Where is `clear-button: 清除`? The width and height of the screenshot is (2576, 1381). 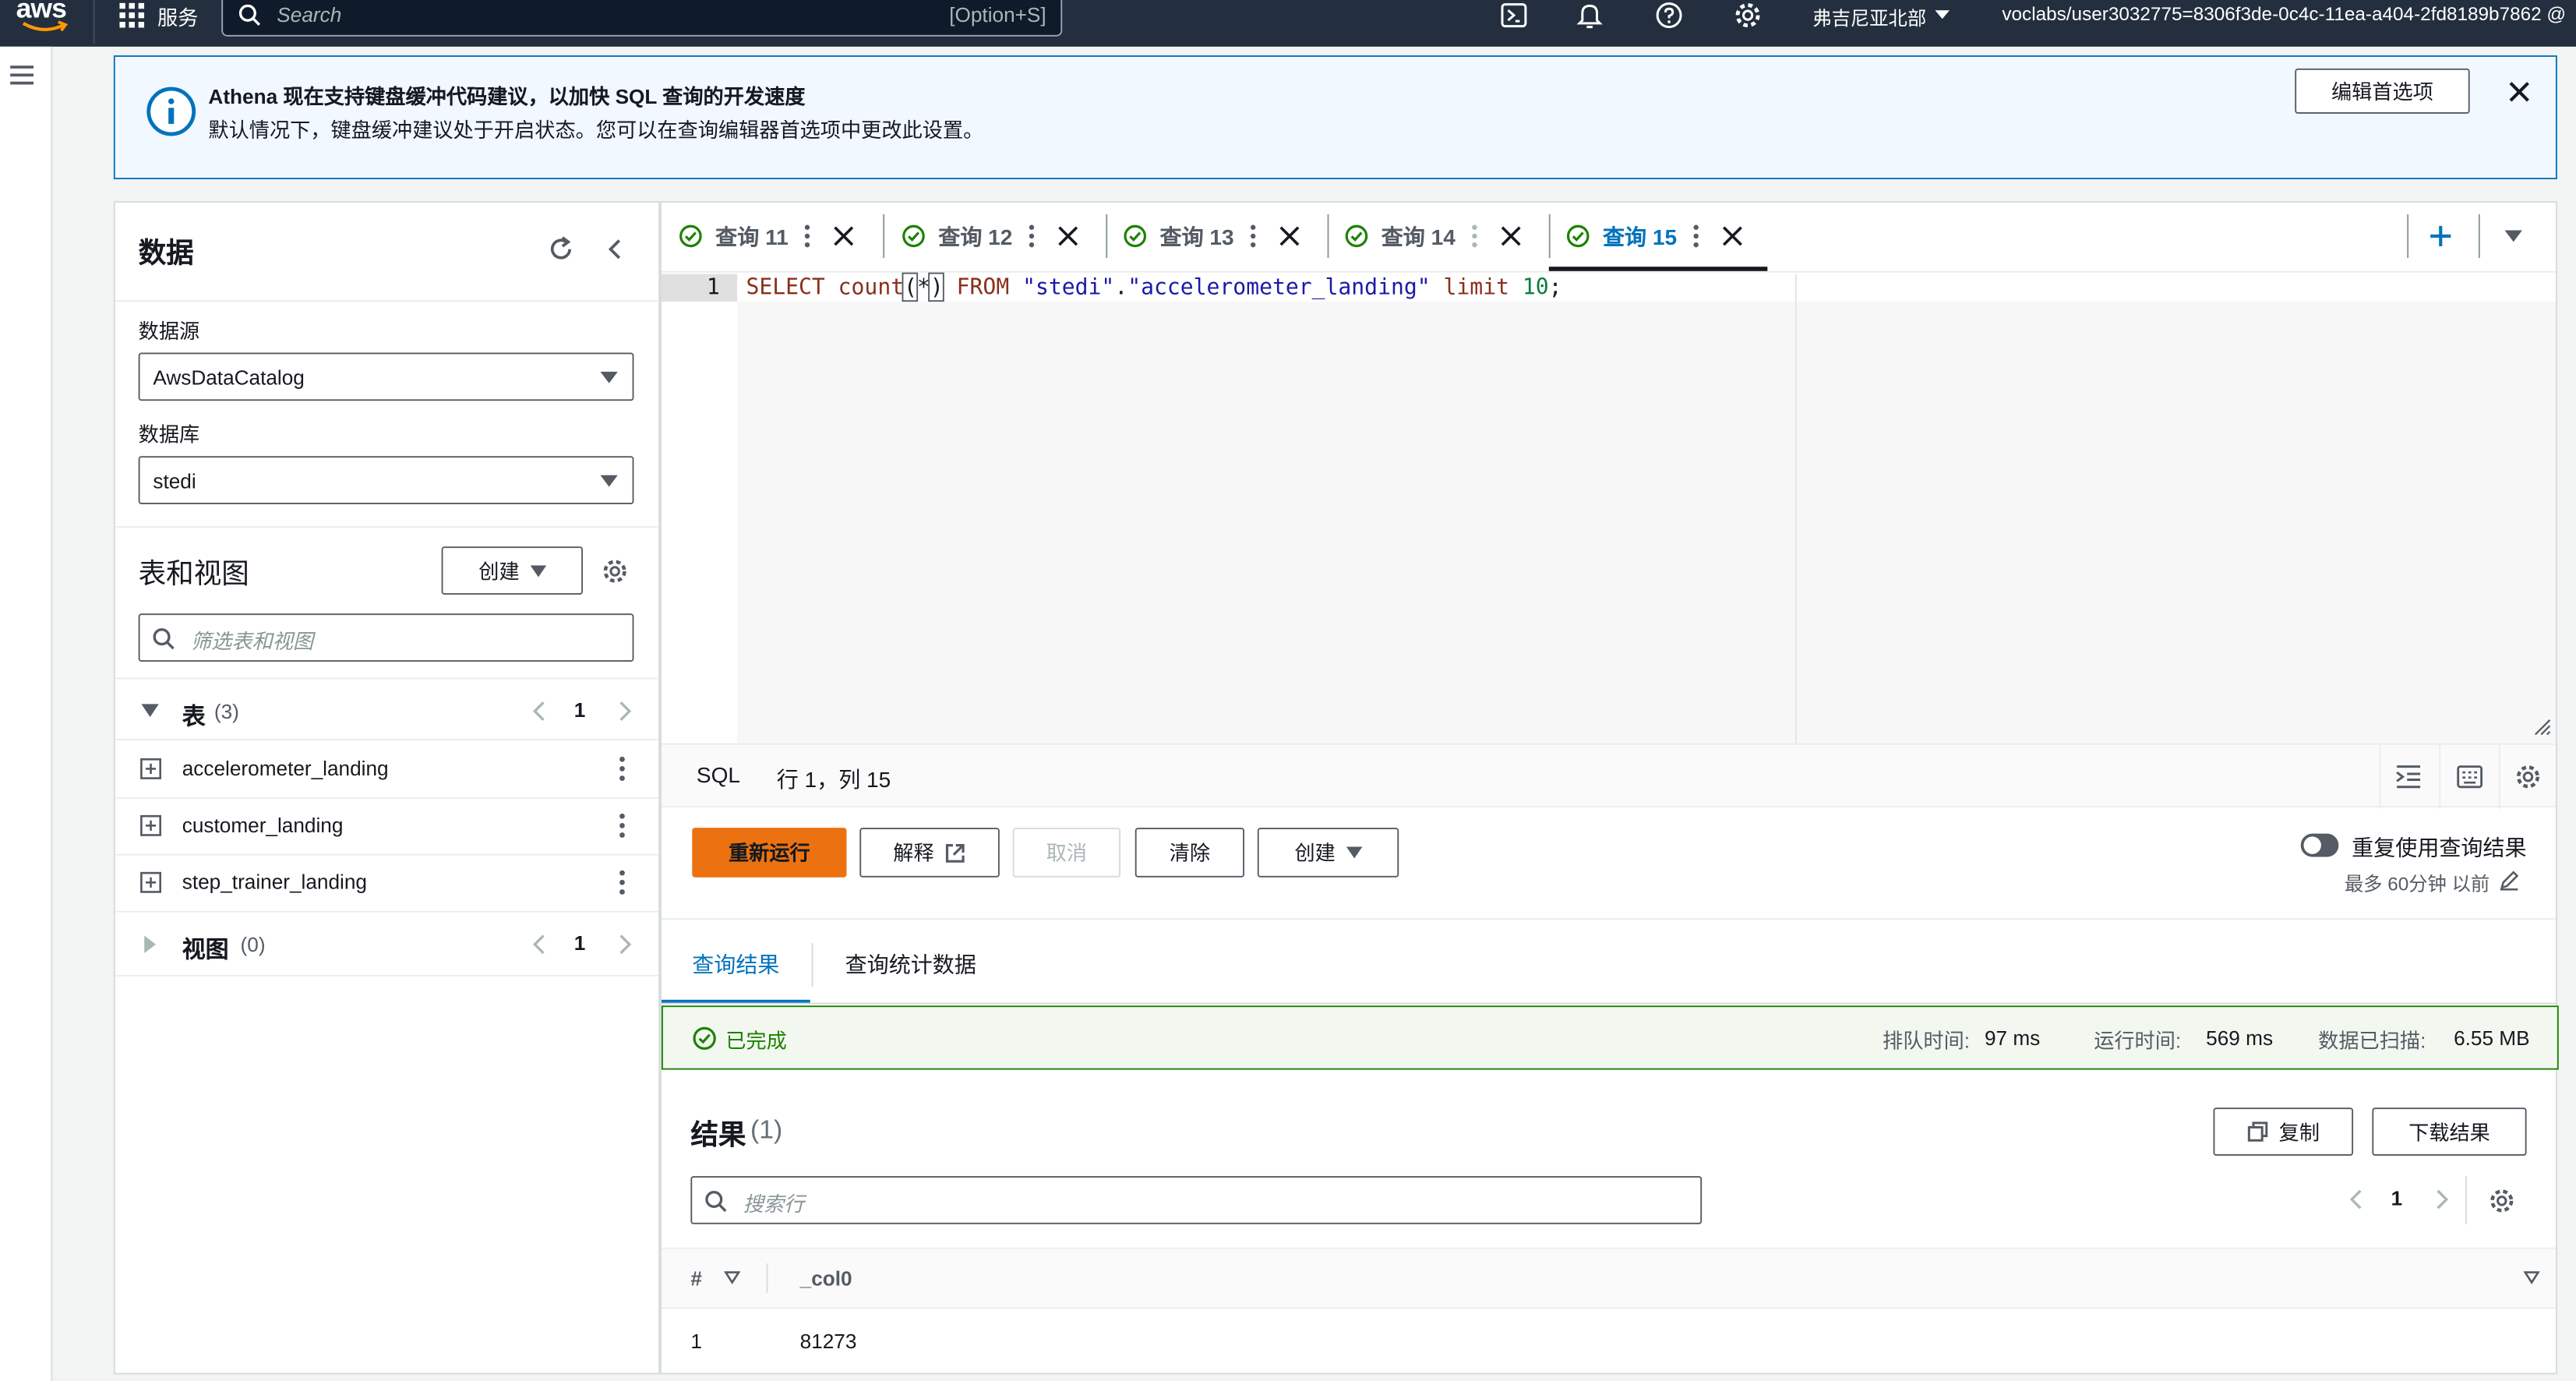 clear-button: 清除 is located at coordinates (1189, 853).